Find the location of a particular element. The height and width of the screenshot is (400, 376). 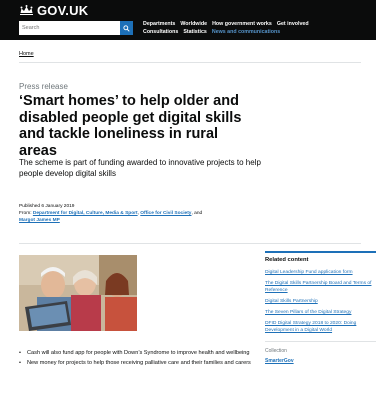

search-button is located at coordinates (126, 28).